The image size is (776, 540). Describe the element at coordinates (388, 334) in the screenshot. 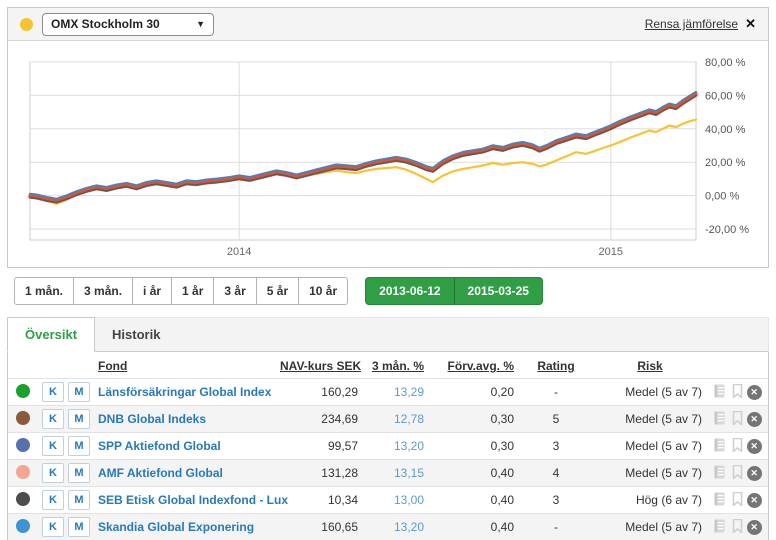

I see `tab-bar: Översikt Historik` at that location.